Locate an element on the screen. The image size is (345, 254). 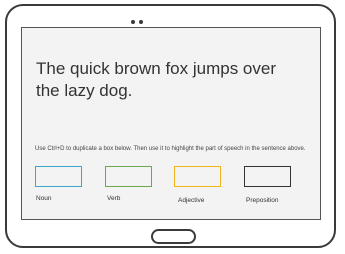
noun-highlight-box is located at coordinates (58, 176).